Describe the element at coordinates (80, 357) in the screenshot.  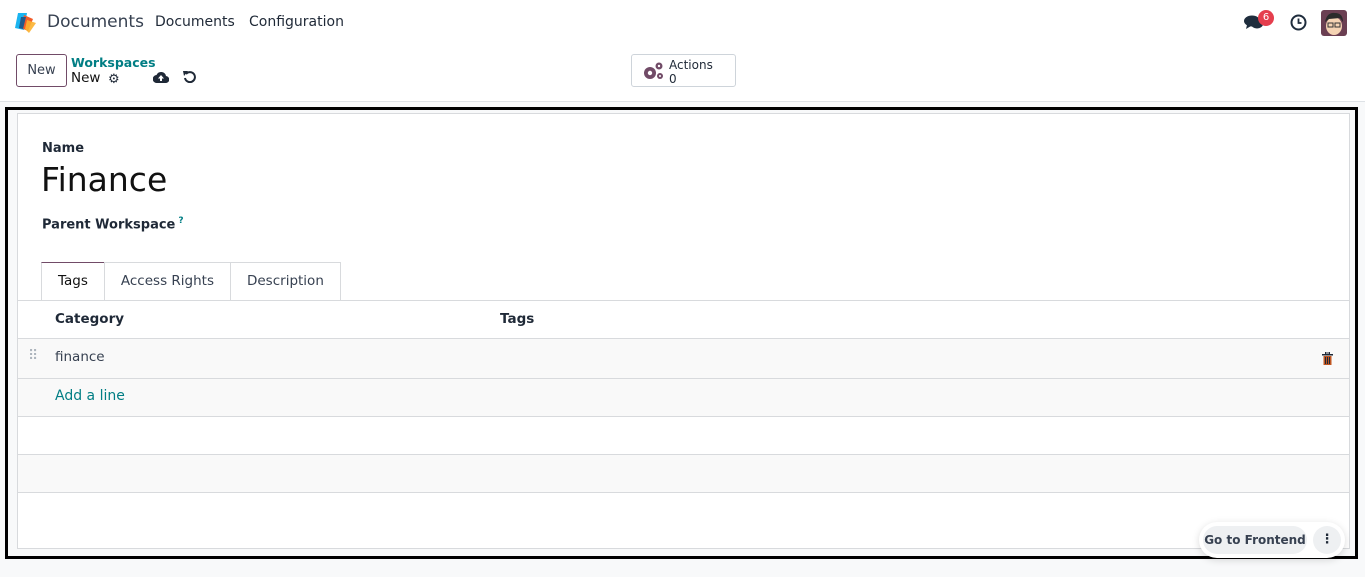
I see `category-cell: finance` at that location.